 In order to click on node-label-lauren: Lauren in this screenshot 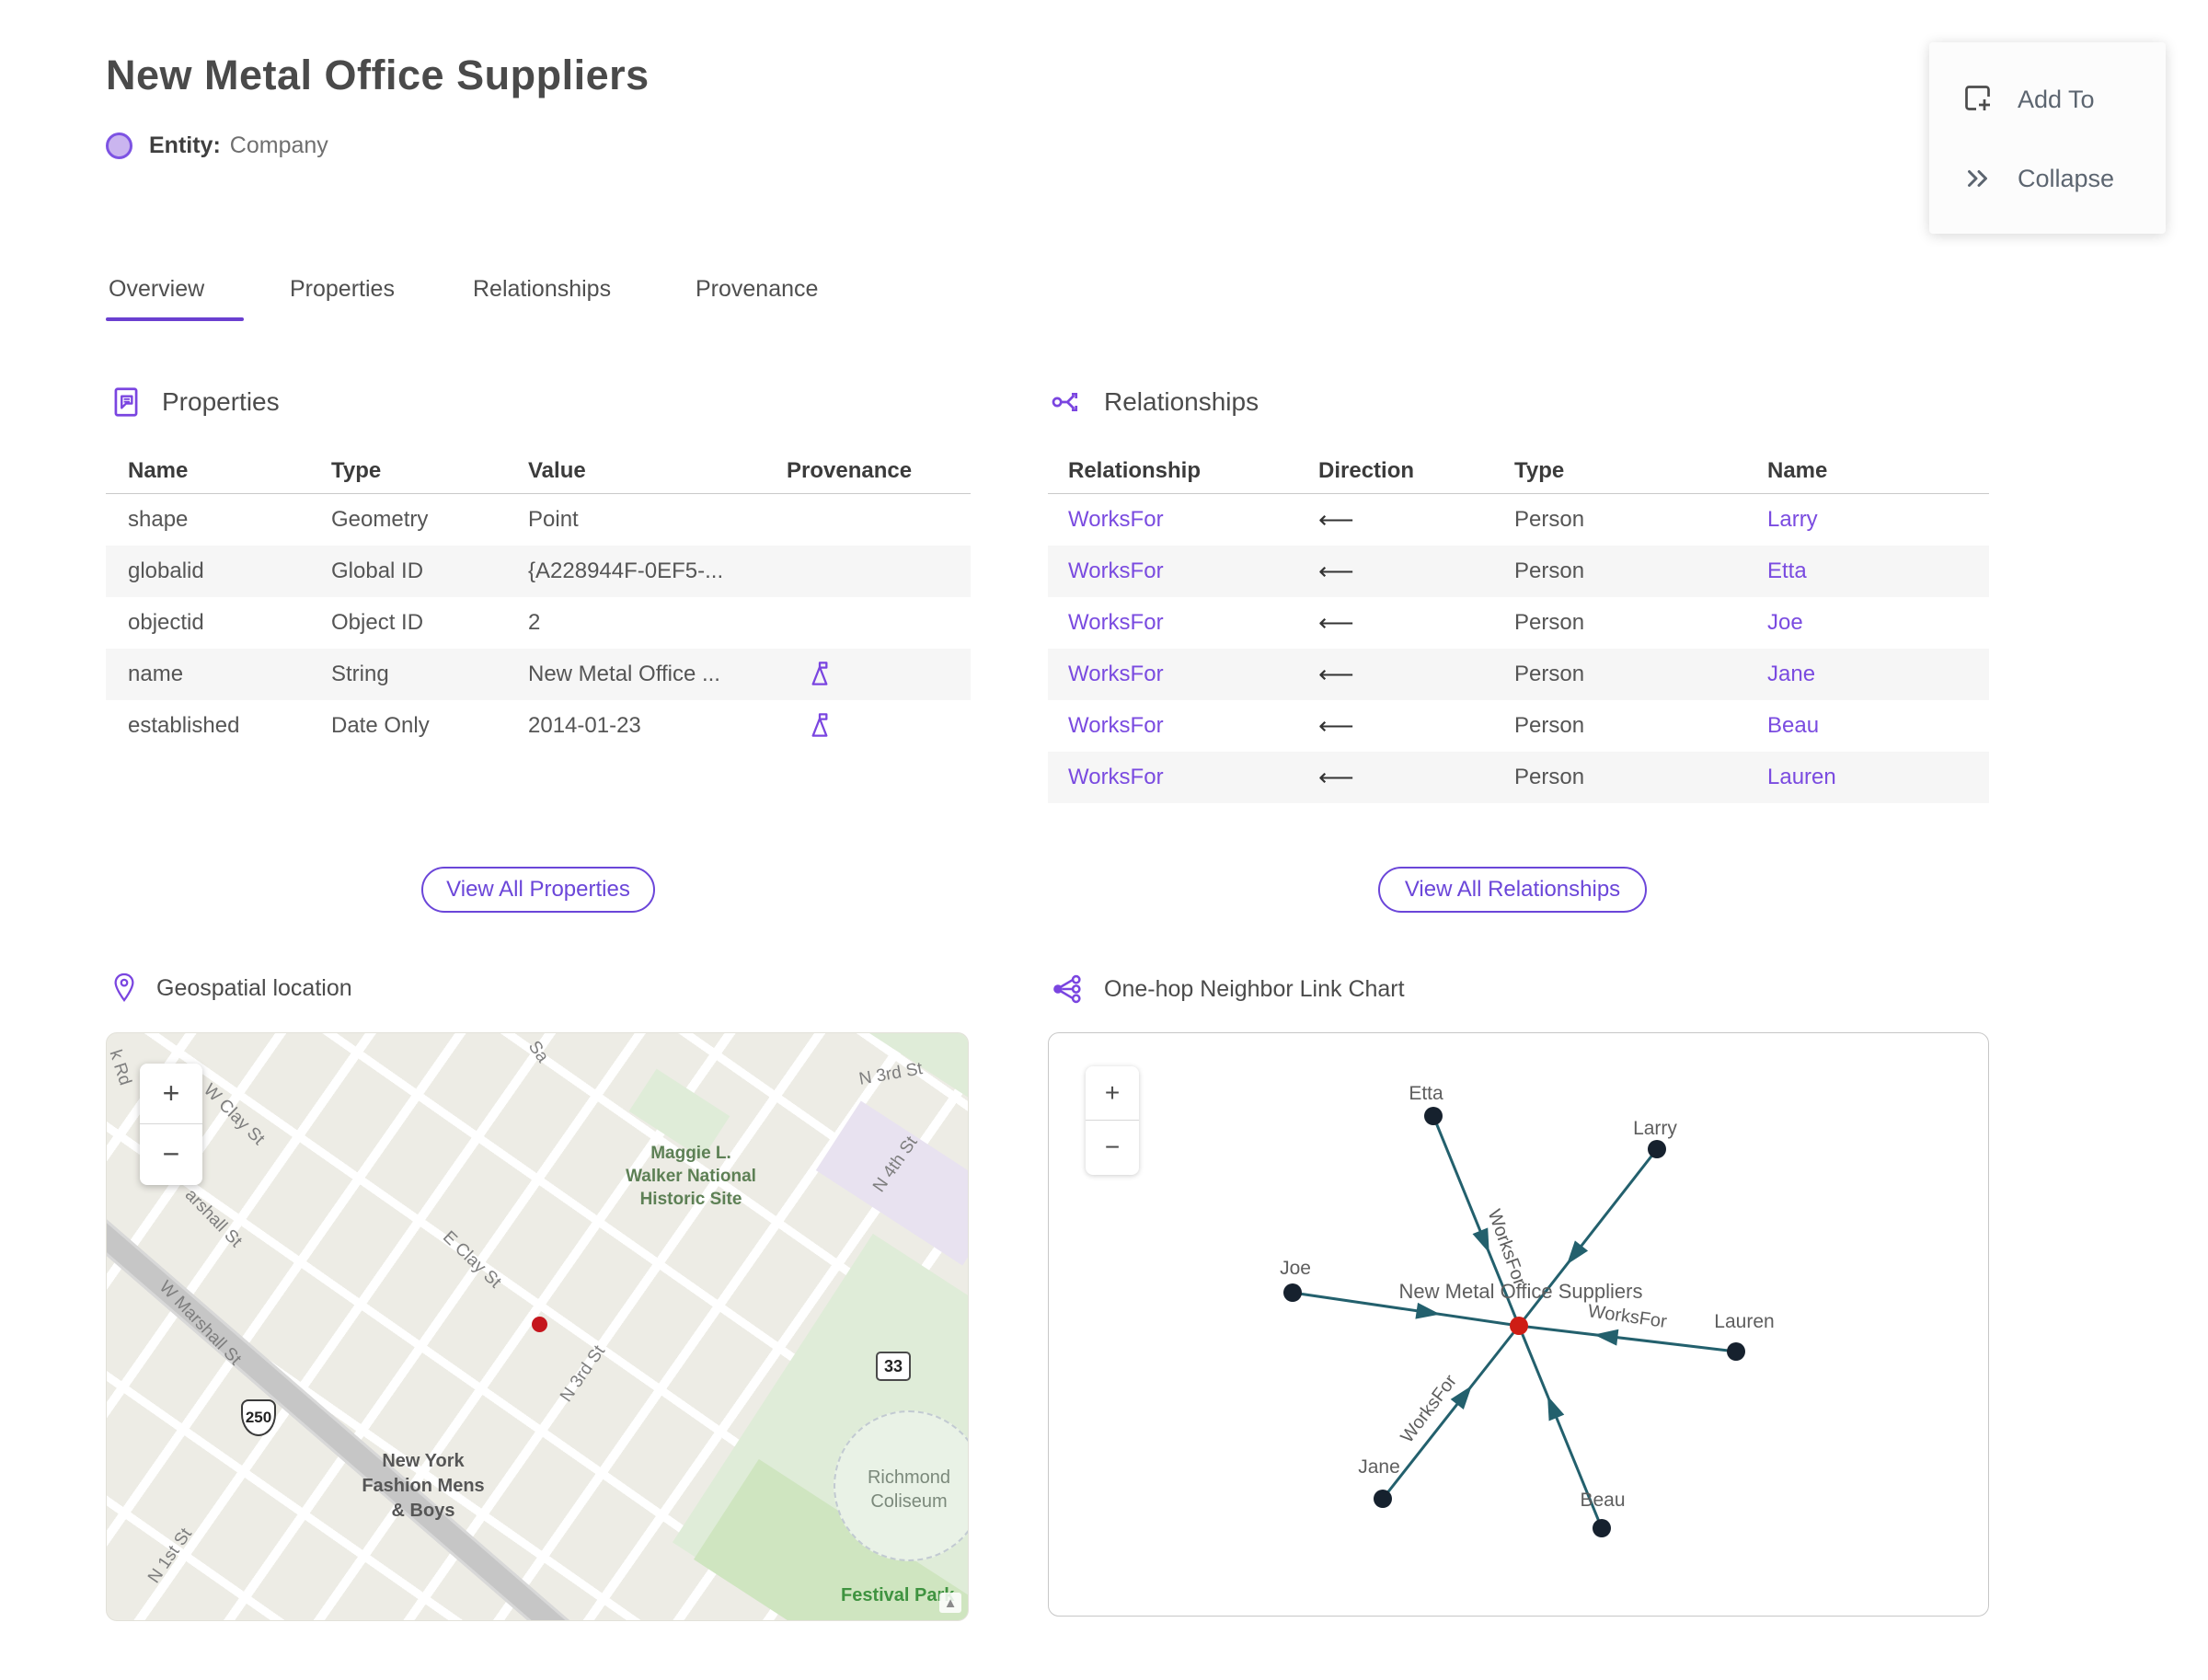, I will do `click(1744, 1321)`.